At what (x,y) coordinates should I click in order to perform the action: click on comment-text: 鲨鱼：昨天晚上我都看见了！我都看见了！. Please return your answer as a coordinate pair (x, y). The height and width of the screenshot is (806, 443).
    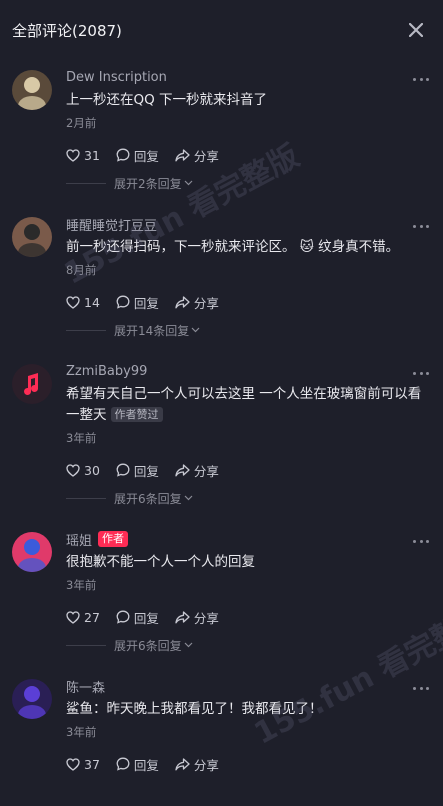
    Looking at the image, I should click on (247, 709).